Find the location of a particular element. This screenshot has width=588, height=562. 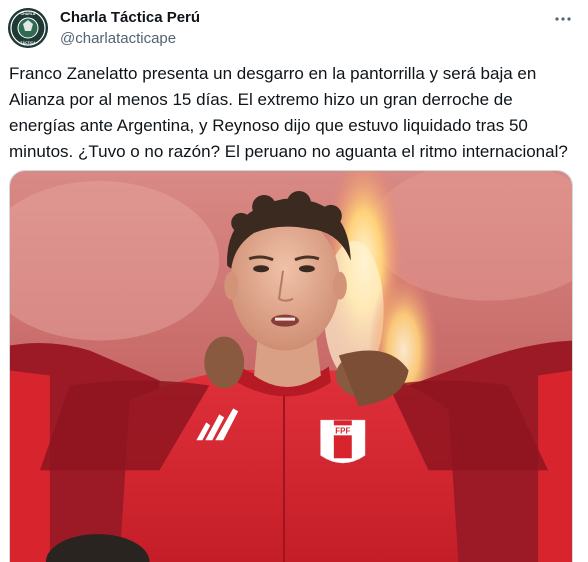

author-avatar: CHARLA TÁCTICA is located at coordinates (28, 28).